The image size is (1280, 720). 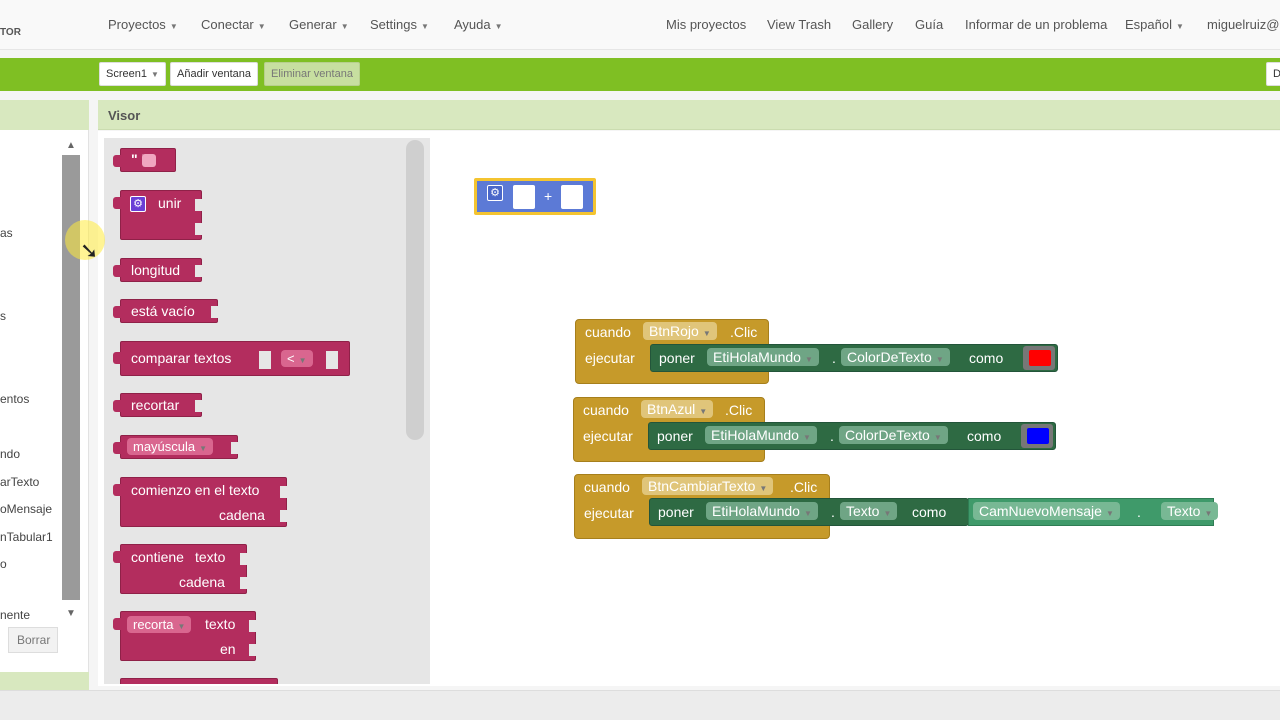 I want to click on tree-item: oMensaje, so click(x=26, y=509).